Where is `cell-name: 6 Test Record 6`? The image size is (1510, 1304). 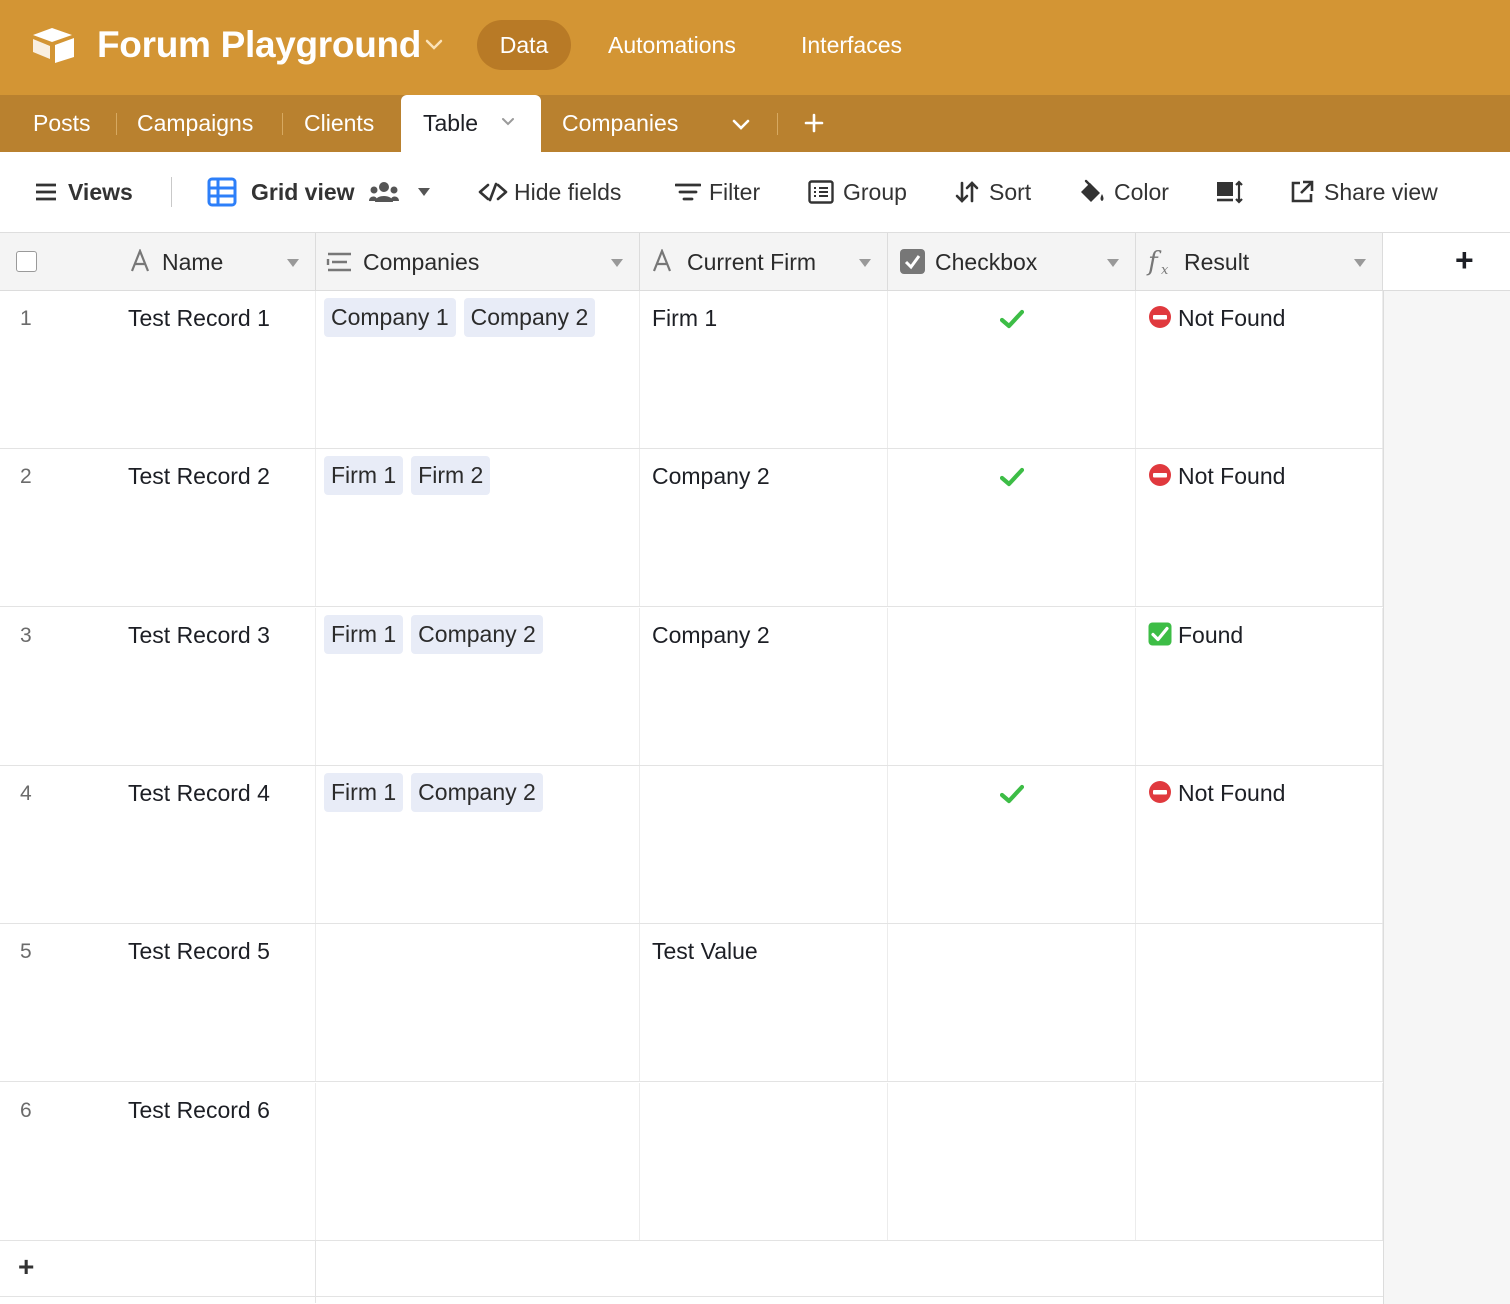
cell-name: 6 Test Record 6 is located at coordinates (158, 1161).